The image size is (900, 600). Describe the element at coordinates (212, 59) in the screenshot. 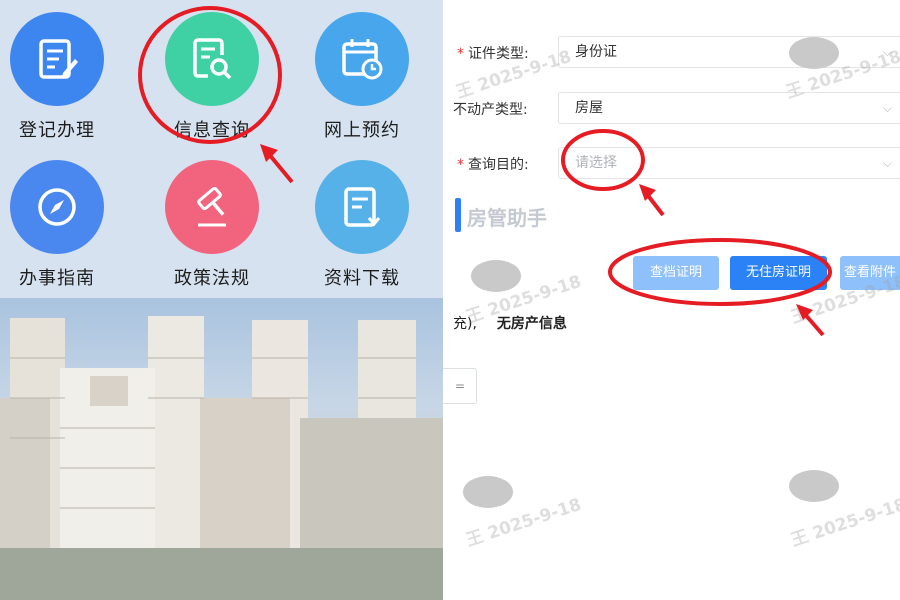

I see `search-document-icon` at that location.